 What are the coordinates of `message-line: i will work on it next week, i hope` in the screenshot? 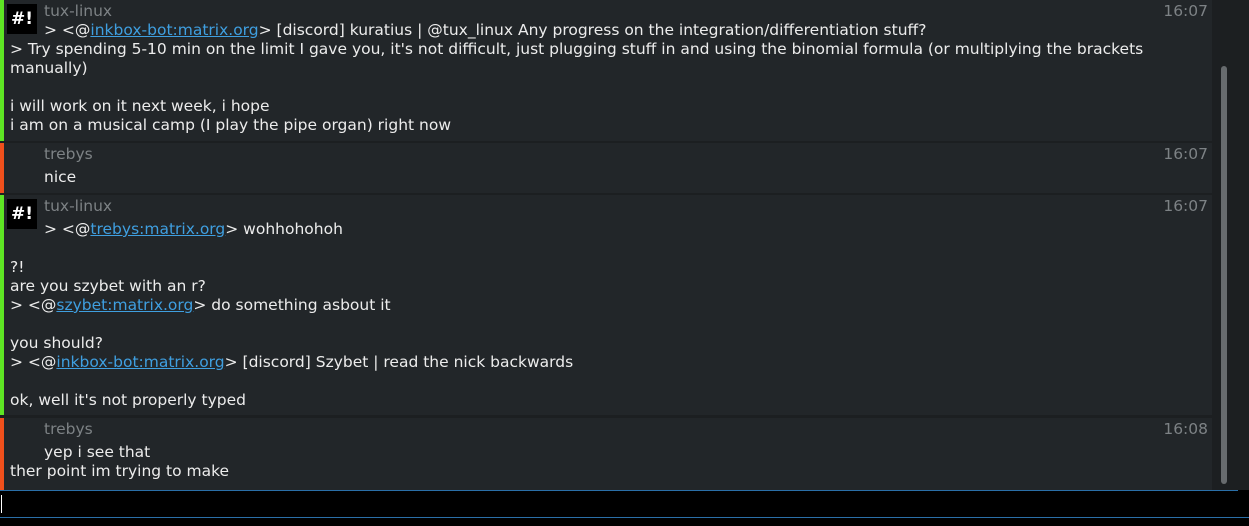 It's located at (140, 106).